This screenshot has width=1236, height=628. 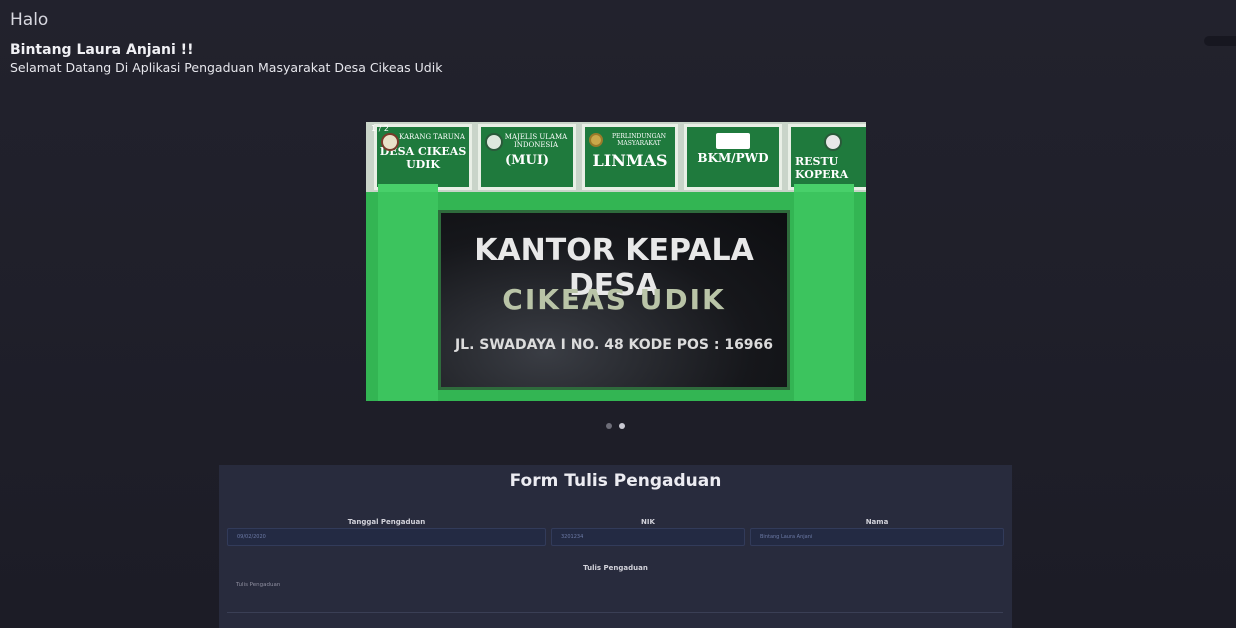 I want to click on signboard-subtitle: CIKEAS UDIK, so click(x=614, y=299).